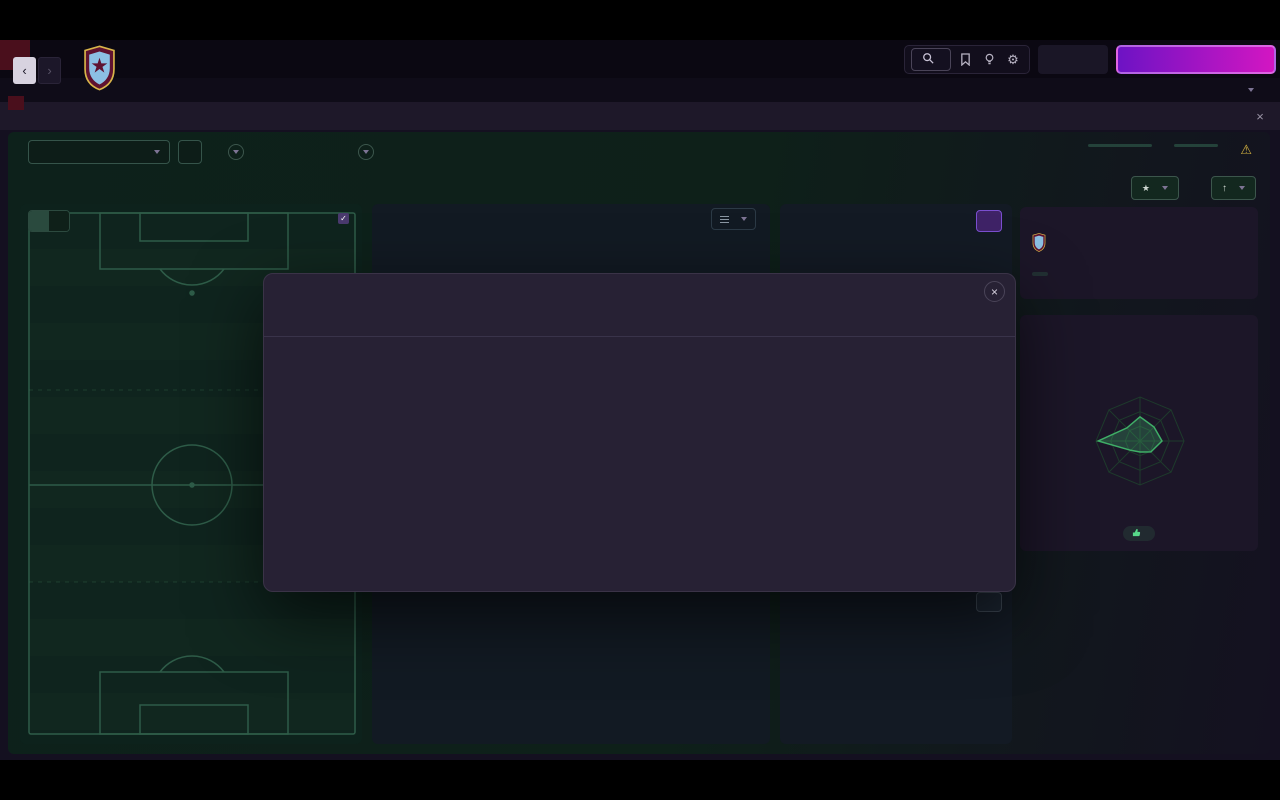  I want to click on tactics-actions: ★ ↑, so click(1193, 188).